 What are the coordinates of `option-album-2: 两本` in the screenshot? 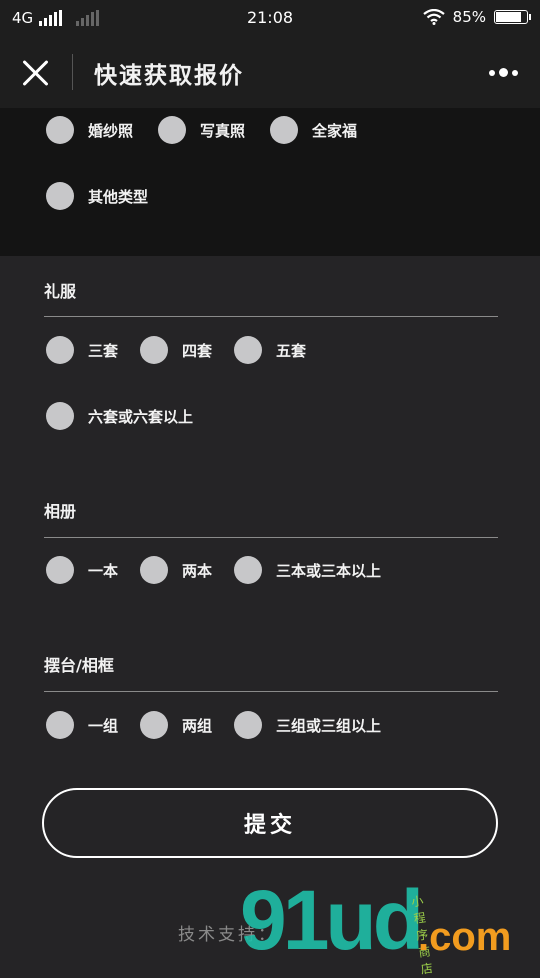 It's located at (176, 570).